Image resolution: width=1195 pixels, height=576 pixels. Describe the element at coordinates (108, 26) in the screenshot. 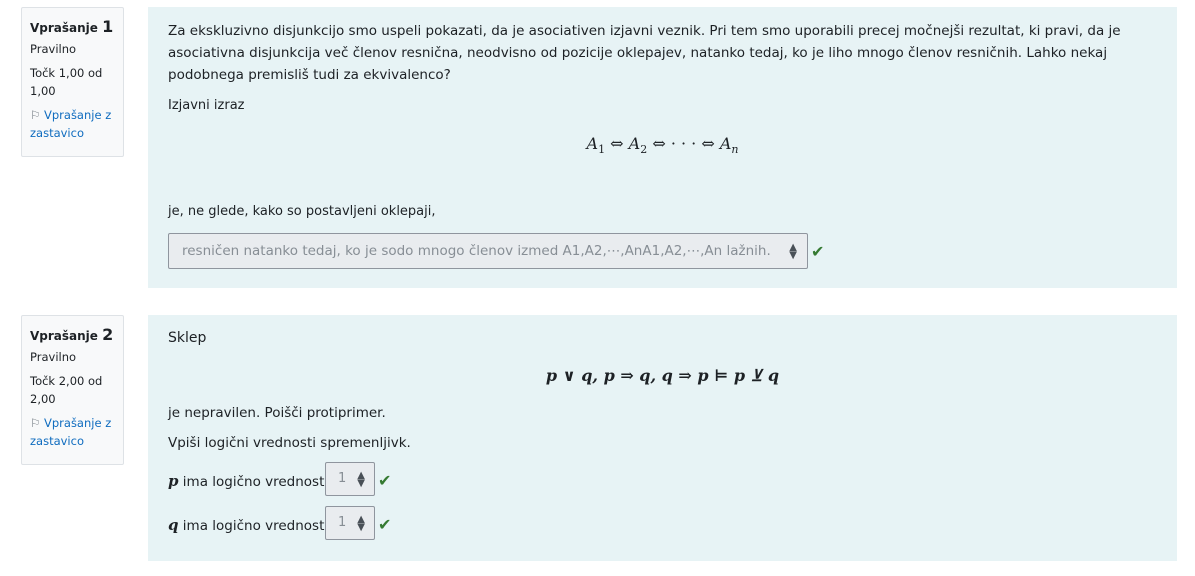

I see `question-number: 1` at that location.